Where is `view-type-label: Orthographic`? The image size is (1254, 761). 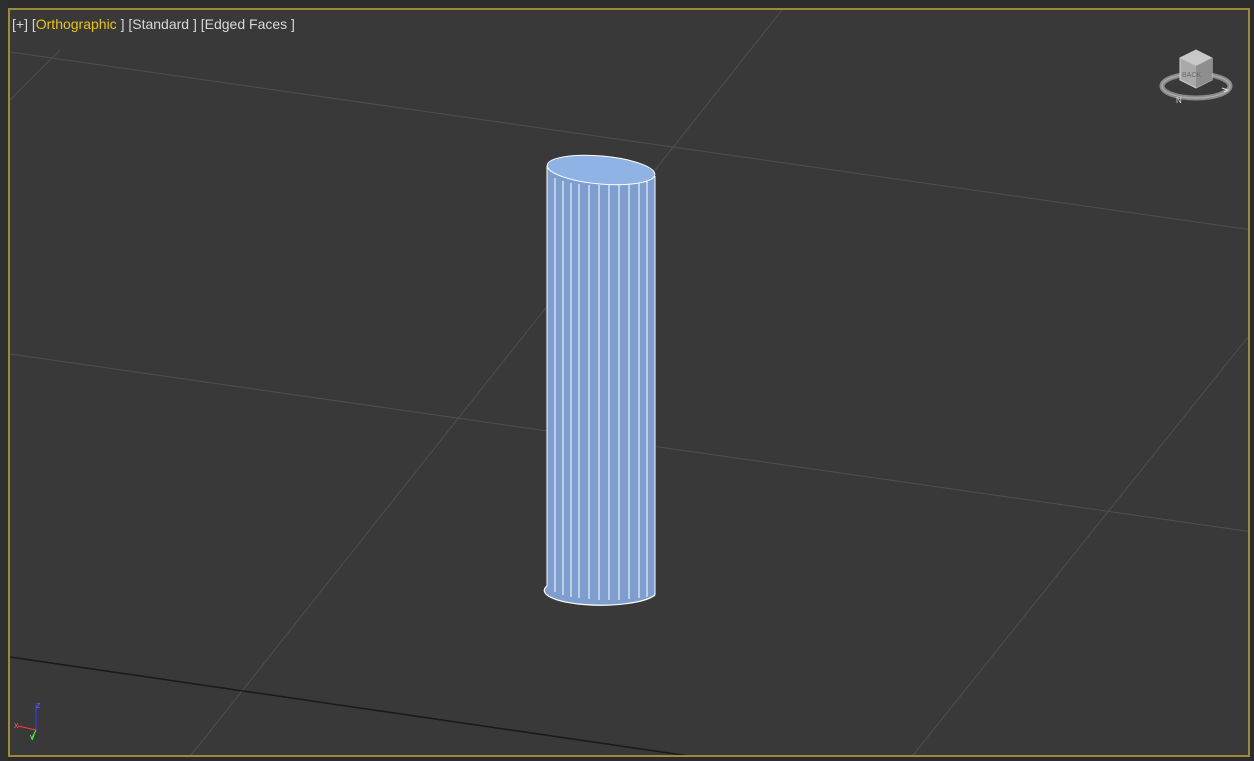
view-type-label: Orthographic is located at coordinates (76, 24).